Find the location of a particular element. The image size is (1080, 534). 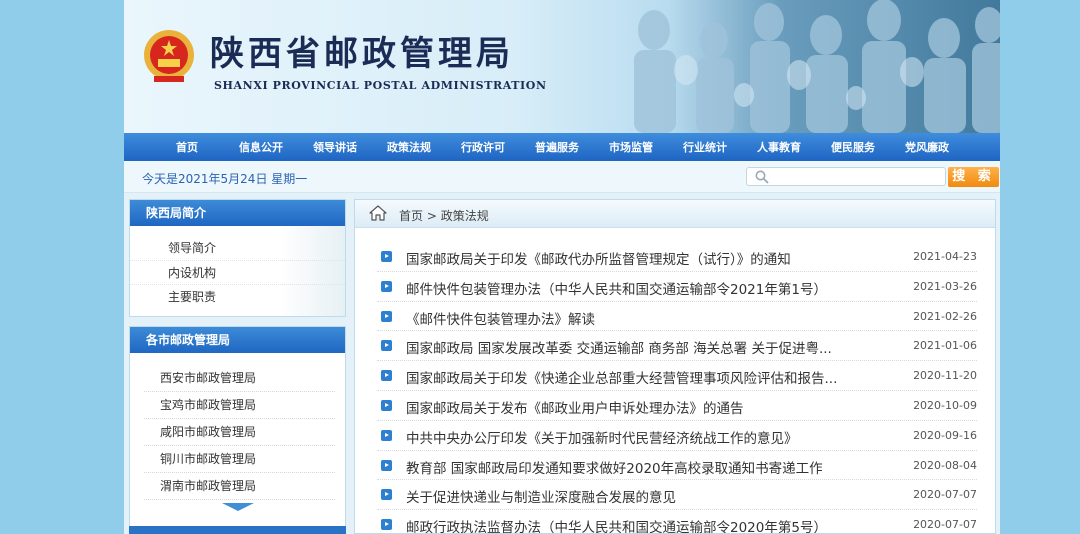

sidebar-item-departments: 内设机构 is located at coordinates (237, 272).